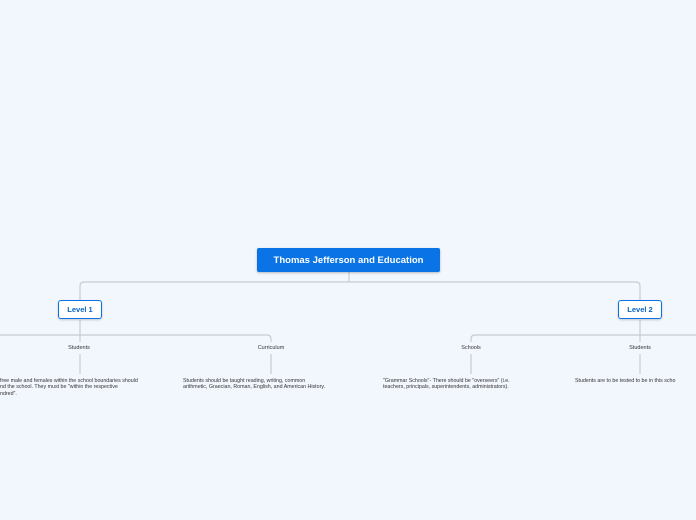 The height and width of the screenshot is (520, 696). I want to click on level-2-schools-topic: Schools, so click(471, 348).